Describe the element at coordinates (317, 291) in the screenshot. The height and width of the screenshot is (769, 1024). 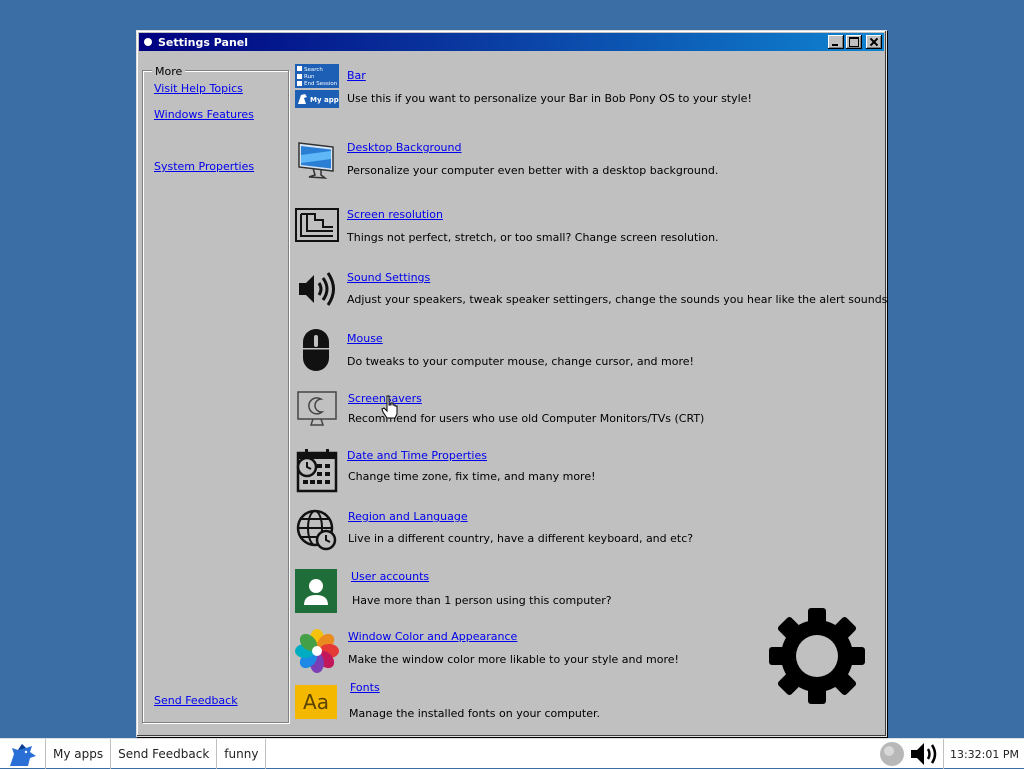
I see `speaker-icon` at that location.